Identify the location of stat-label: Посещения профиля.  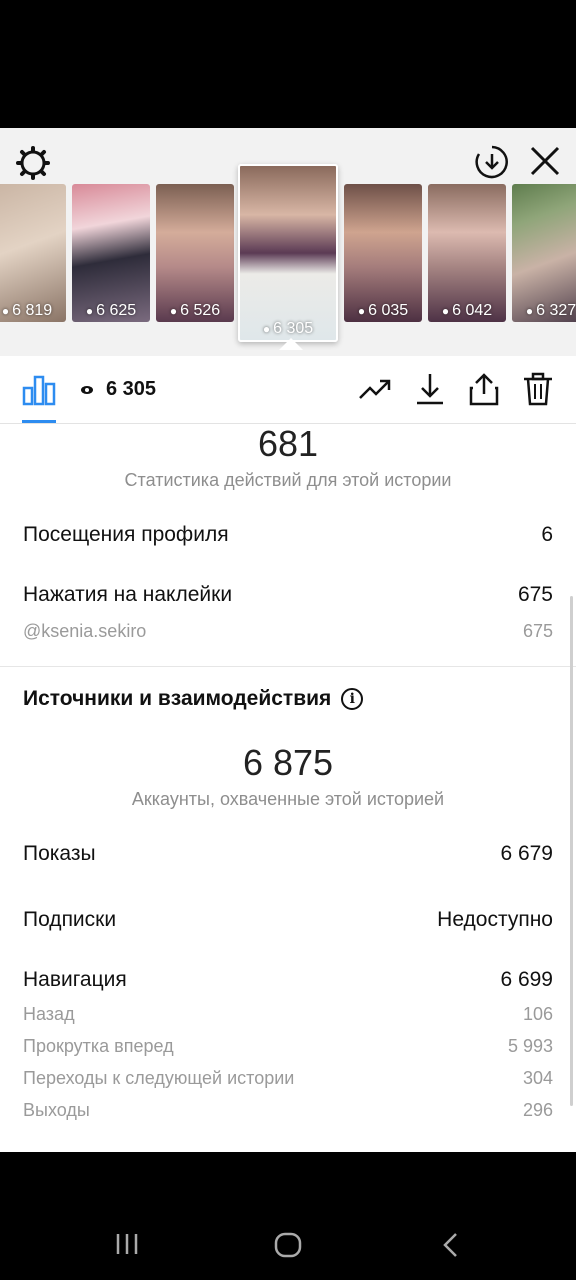
(126, 534).